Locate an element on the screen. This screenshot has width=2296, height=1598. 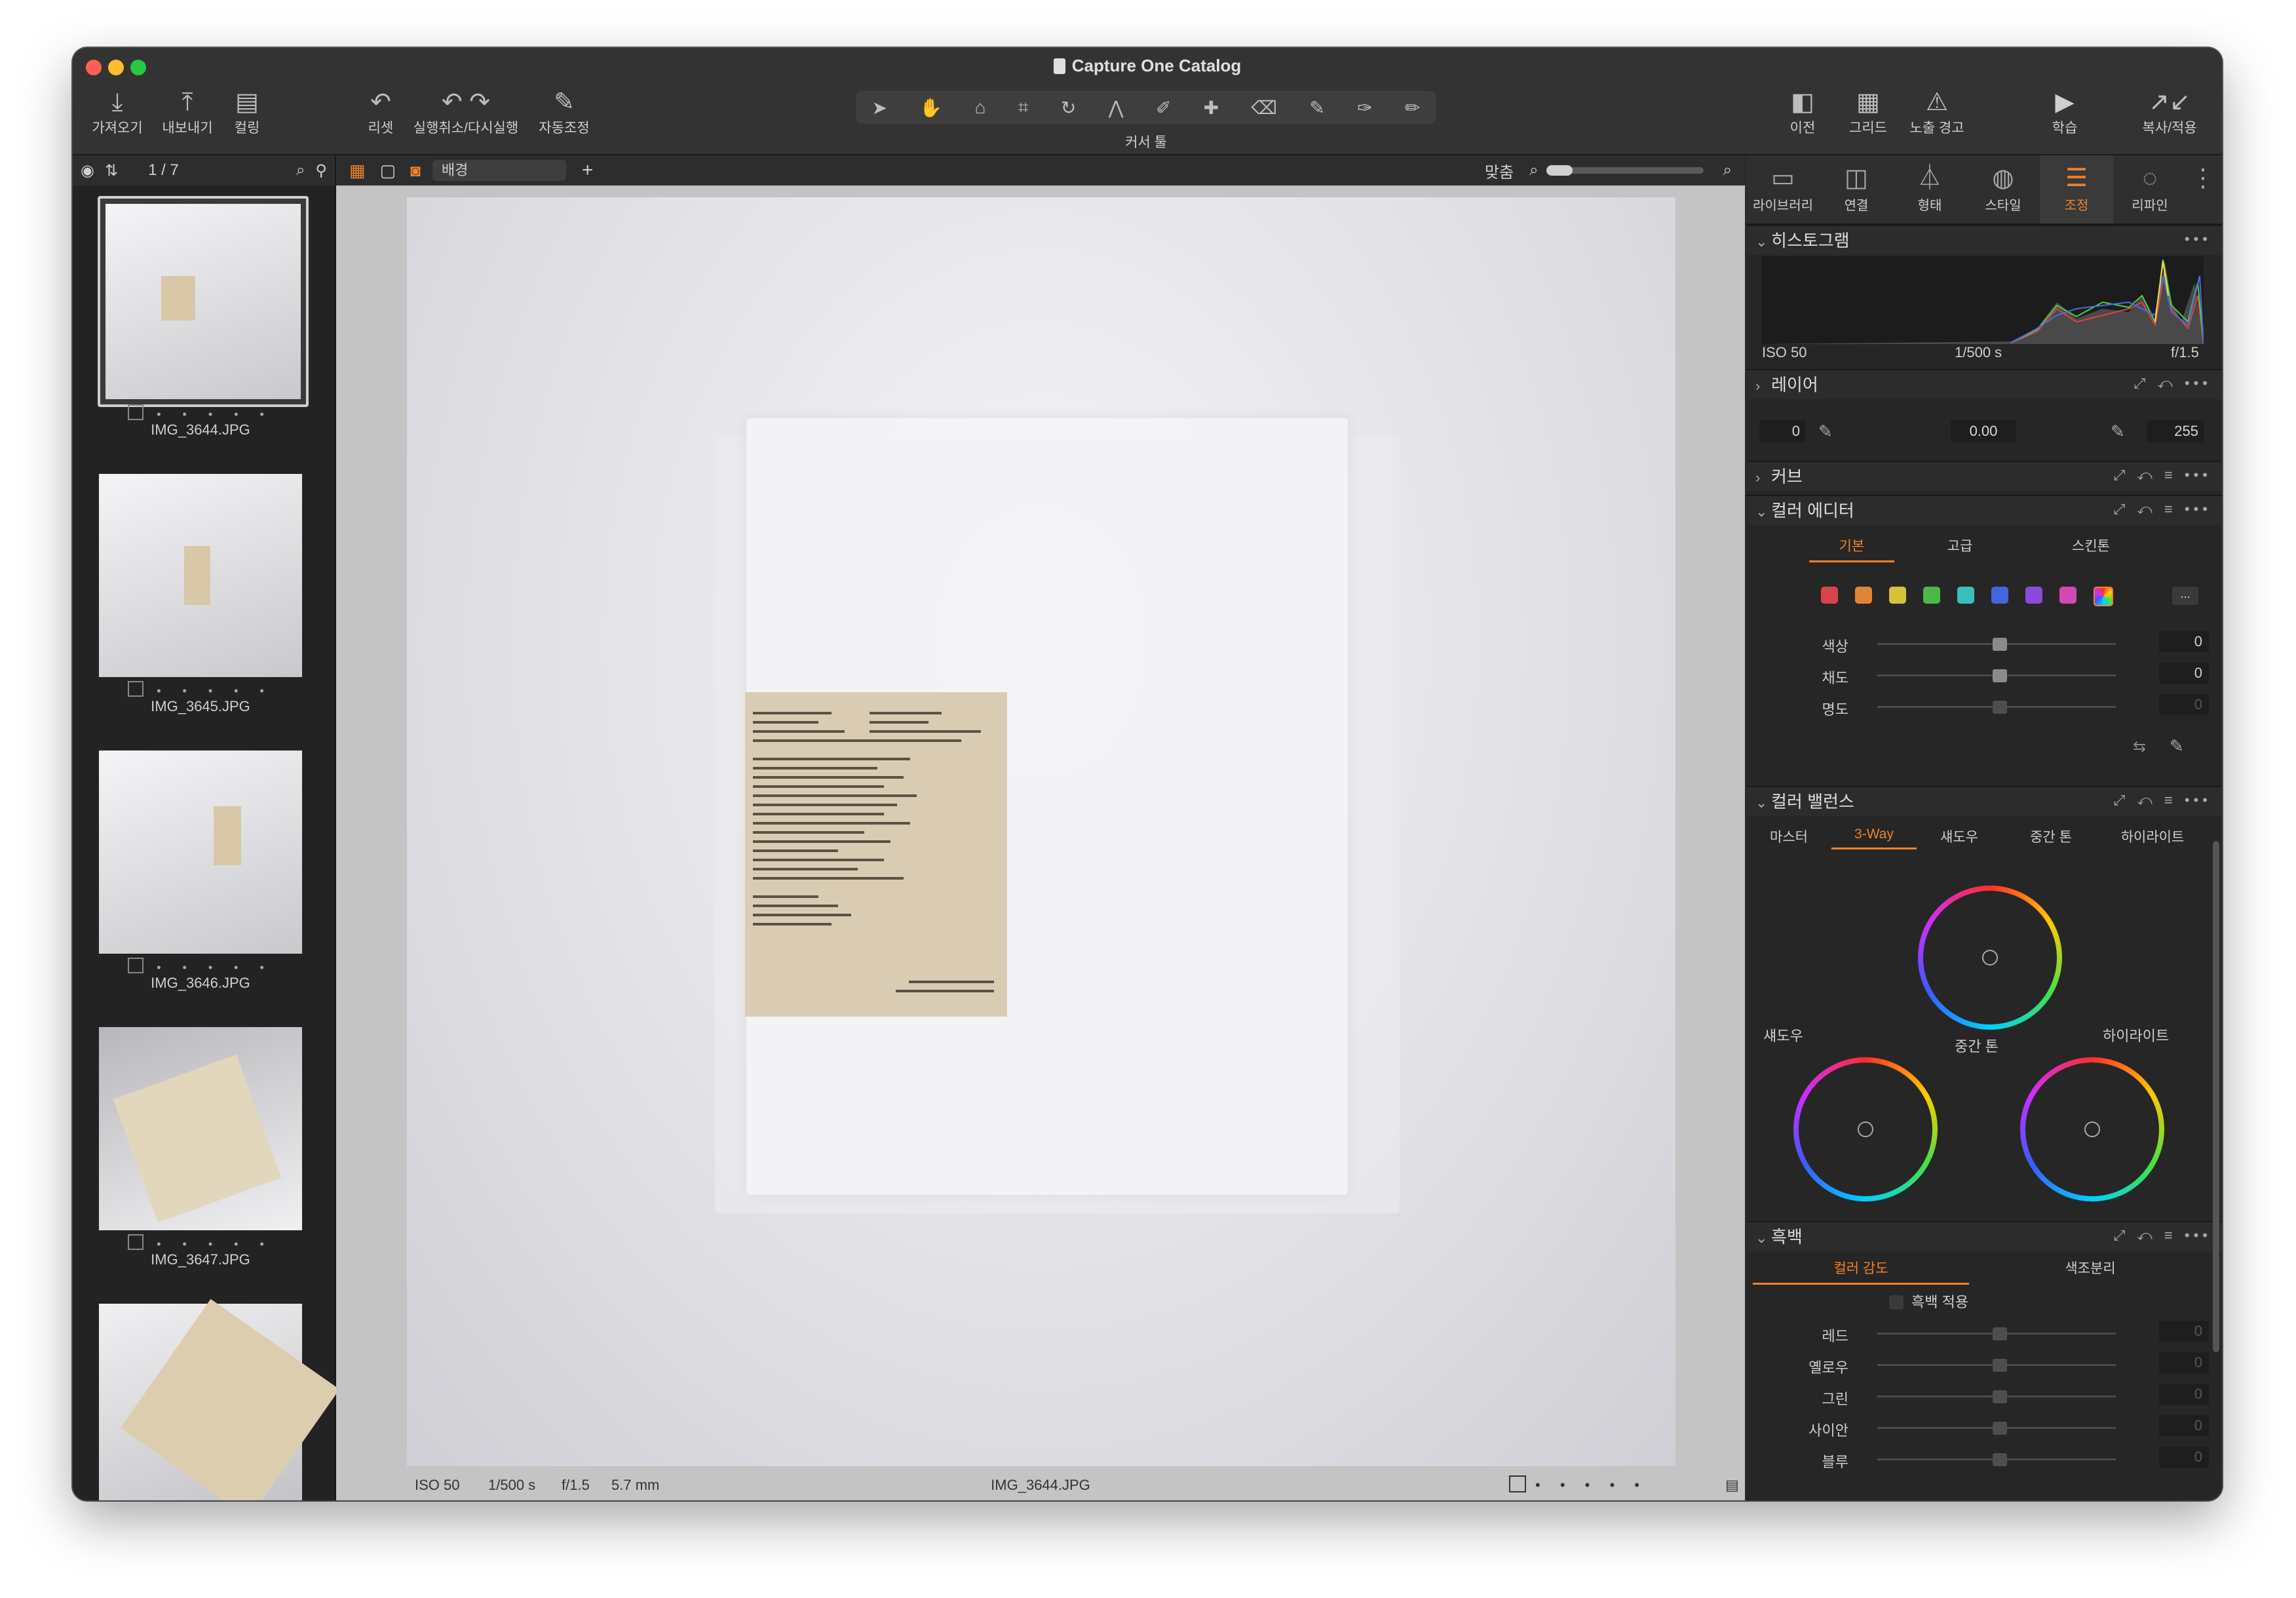
bw-red-row: 레드 0 is located at coordinates (1984, 1334).